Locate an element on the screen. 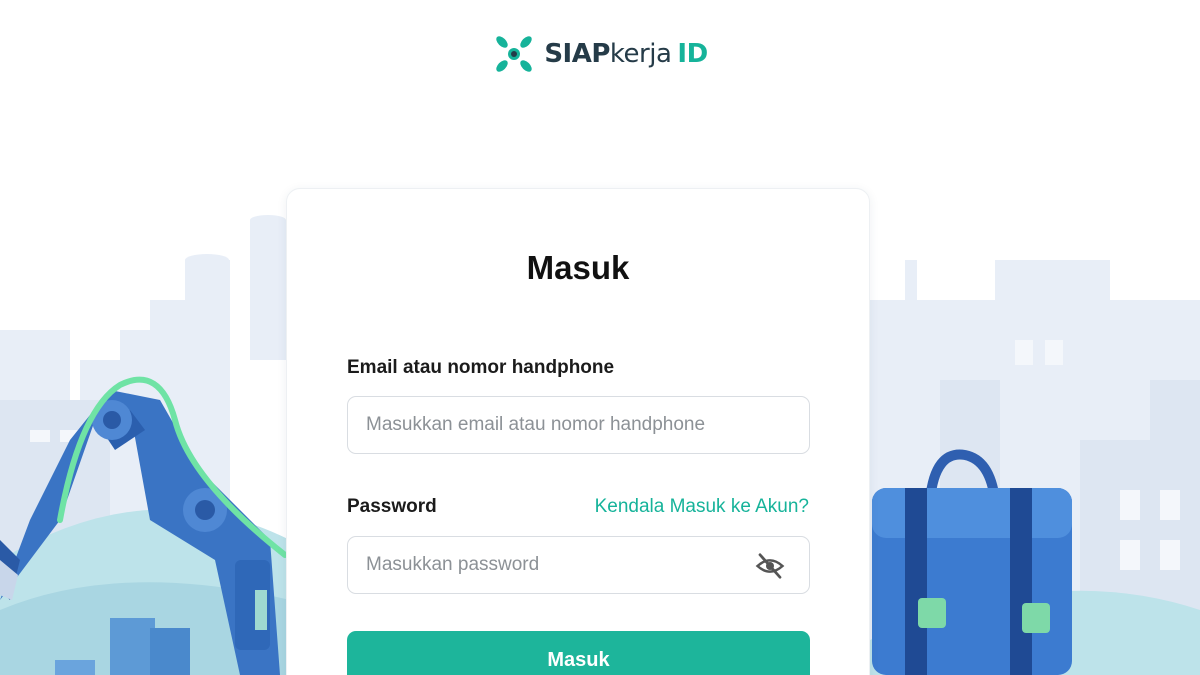 This screenshot has height=675, width=1200. password-input is located at coordinates (578, 565).